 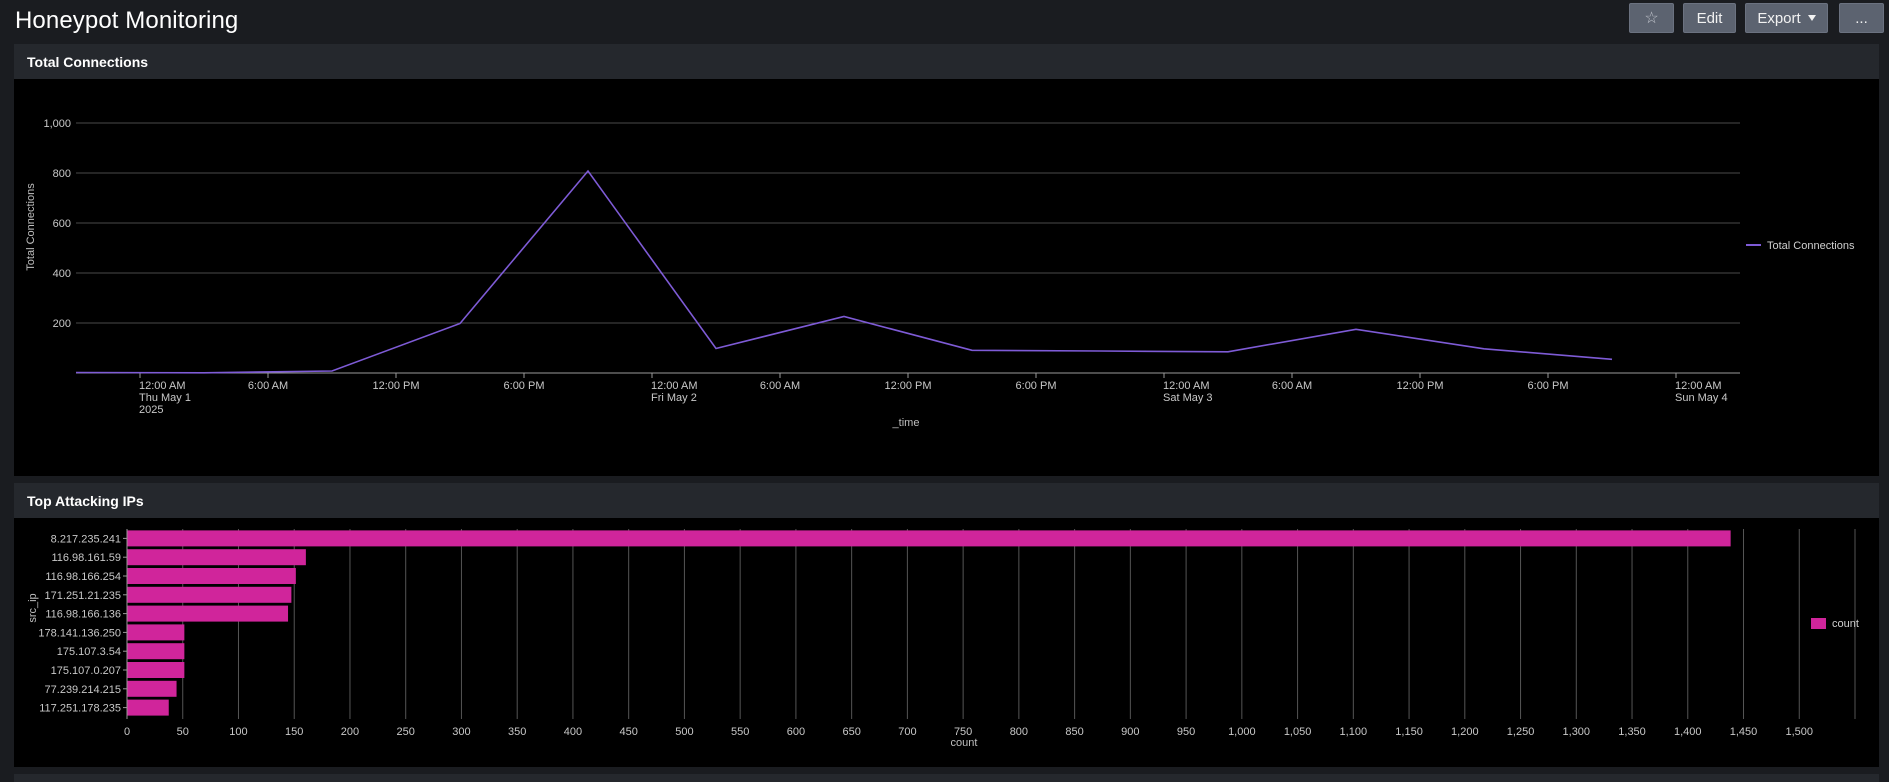 What do you see at coordinates (62, 324) in the screenshot?
I see `y-tick-label: 200` at bounding box center [62, 324].